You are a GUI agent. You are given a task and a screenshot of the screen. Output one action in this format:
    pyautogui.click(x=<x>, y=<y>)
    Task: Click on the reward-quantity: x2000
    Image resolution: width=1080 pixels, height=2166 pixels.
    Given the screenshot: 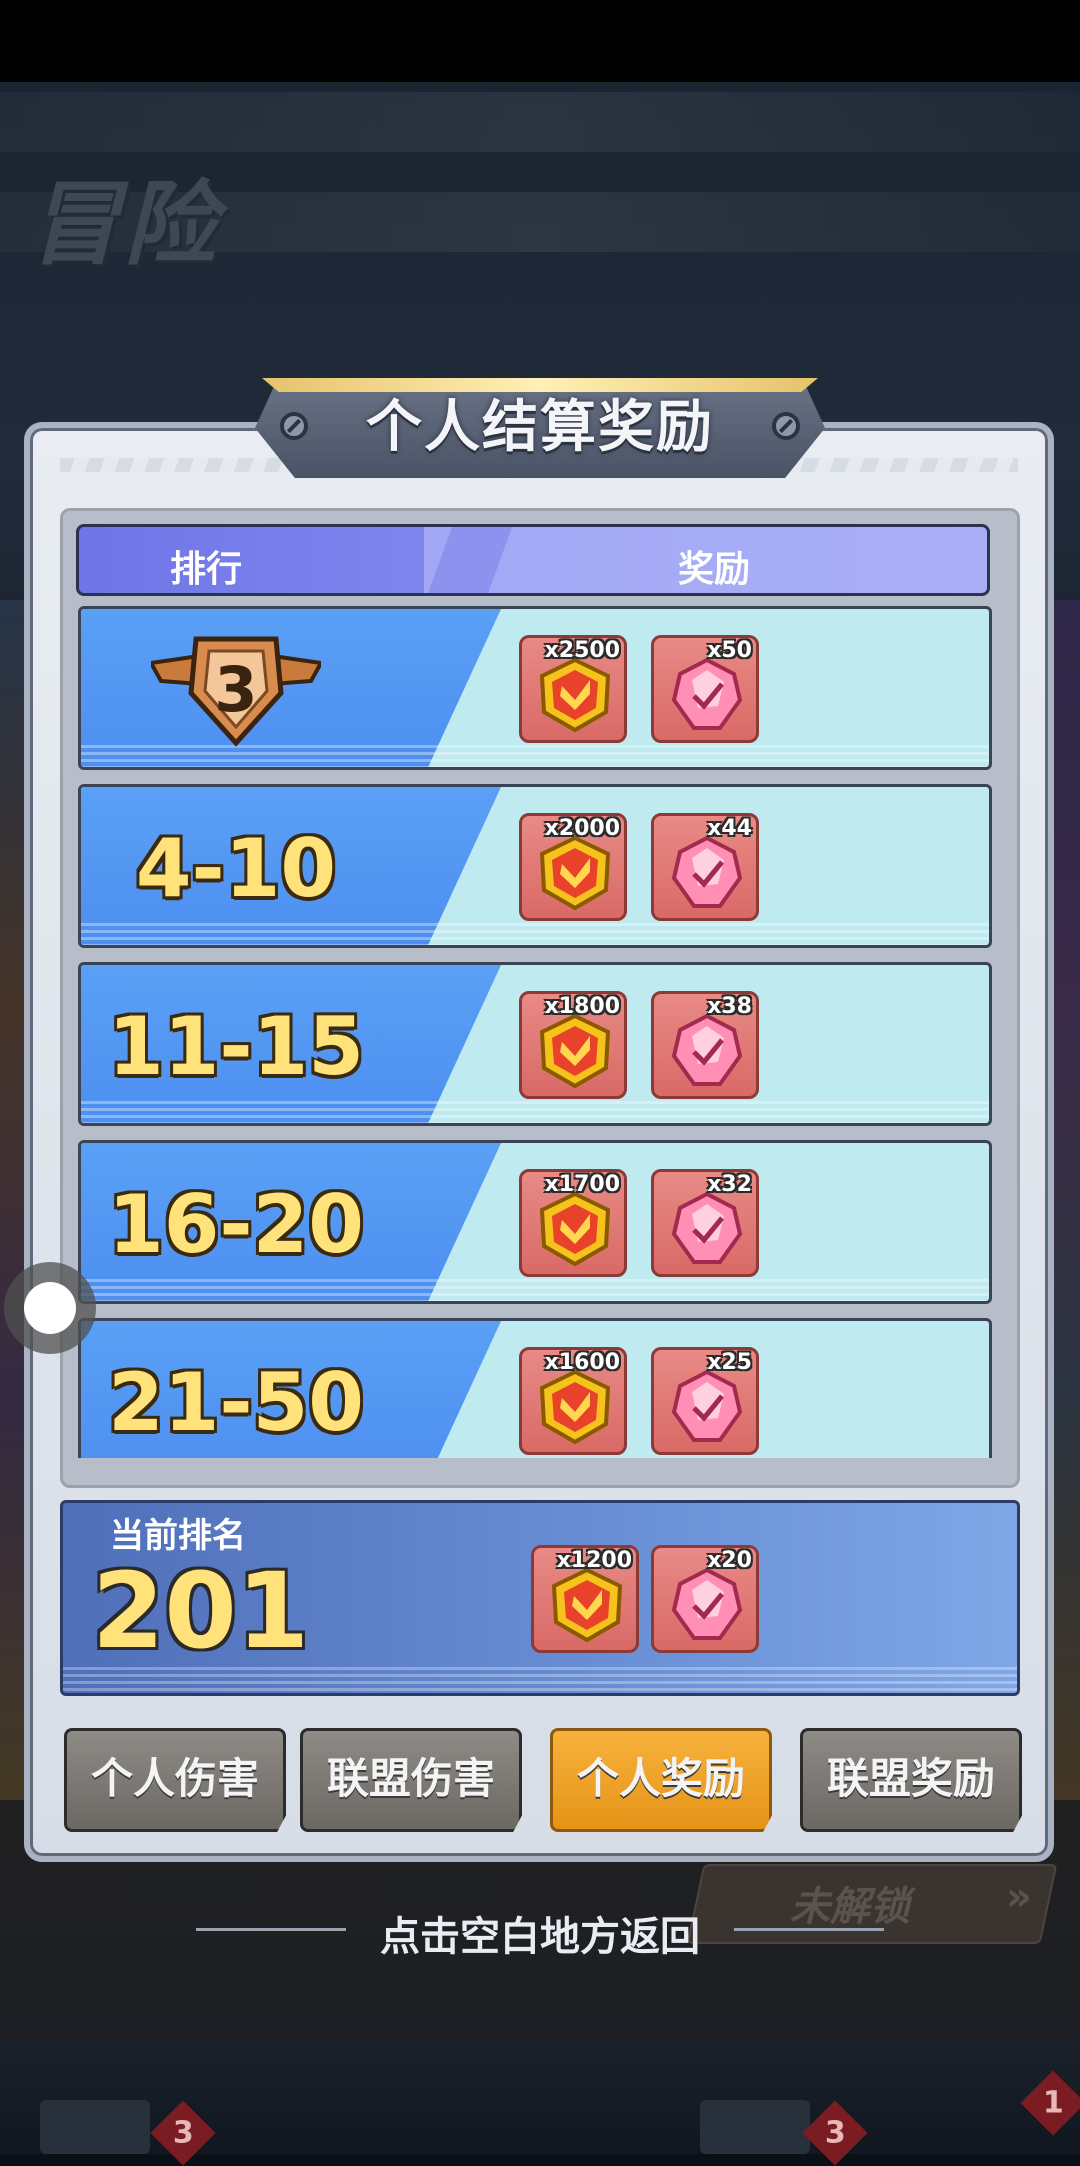 What is the action you would take?
    pyautogui.click(x=582, y=828)
    